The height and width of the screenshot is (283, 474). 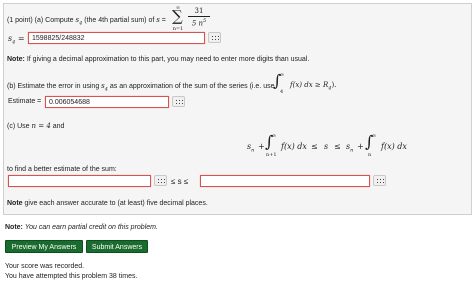 I want to click on left-integral-lower: n+1, so click(x=271, y=155).